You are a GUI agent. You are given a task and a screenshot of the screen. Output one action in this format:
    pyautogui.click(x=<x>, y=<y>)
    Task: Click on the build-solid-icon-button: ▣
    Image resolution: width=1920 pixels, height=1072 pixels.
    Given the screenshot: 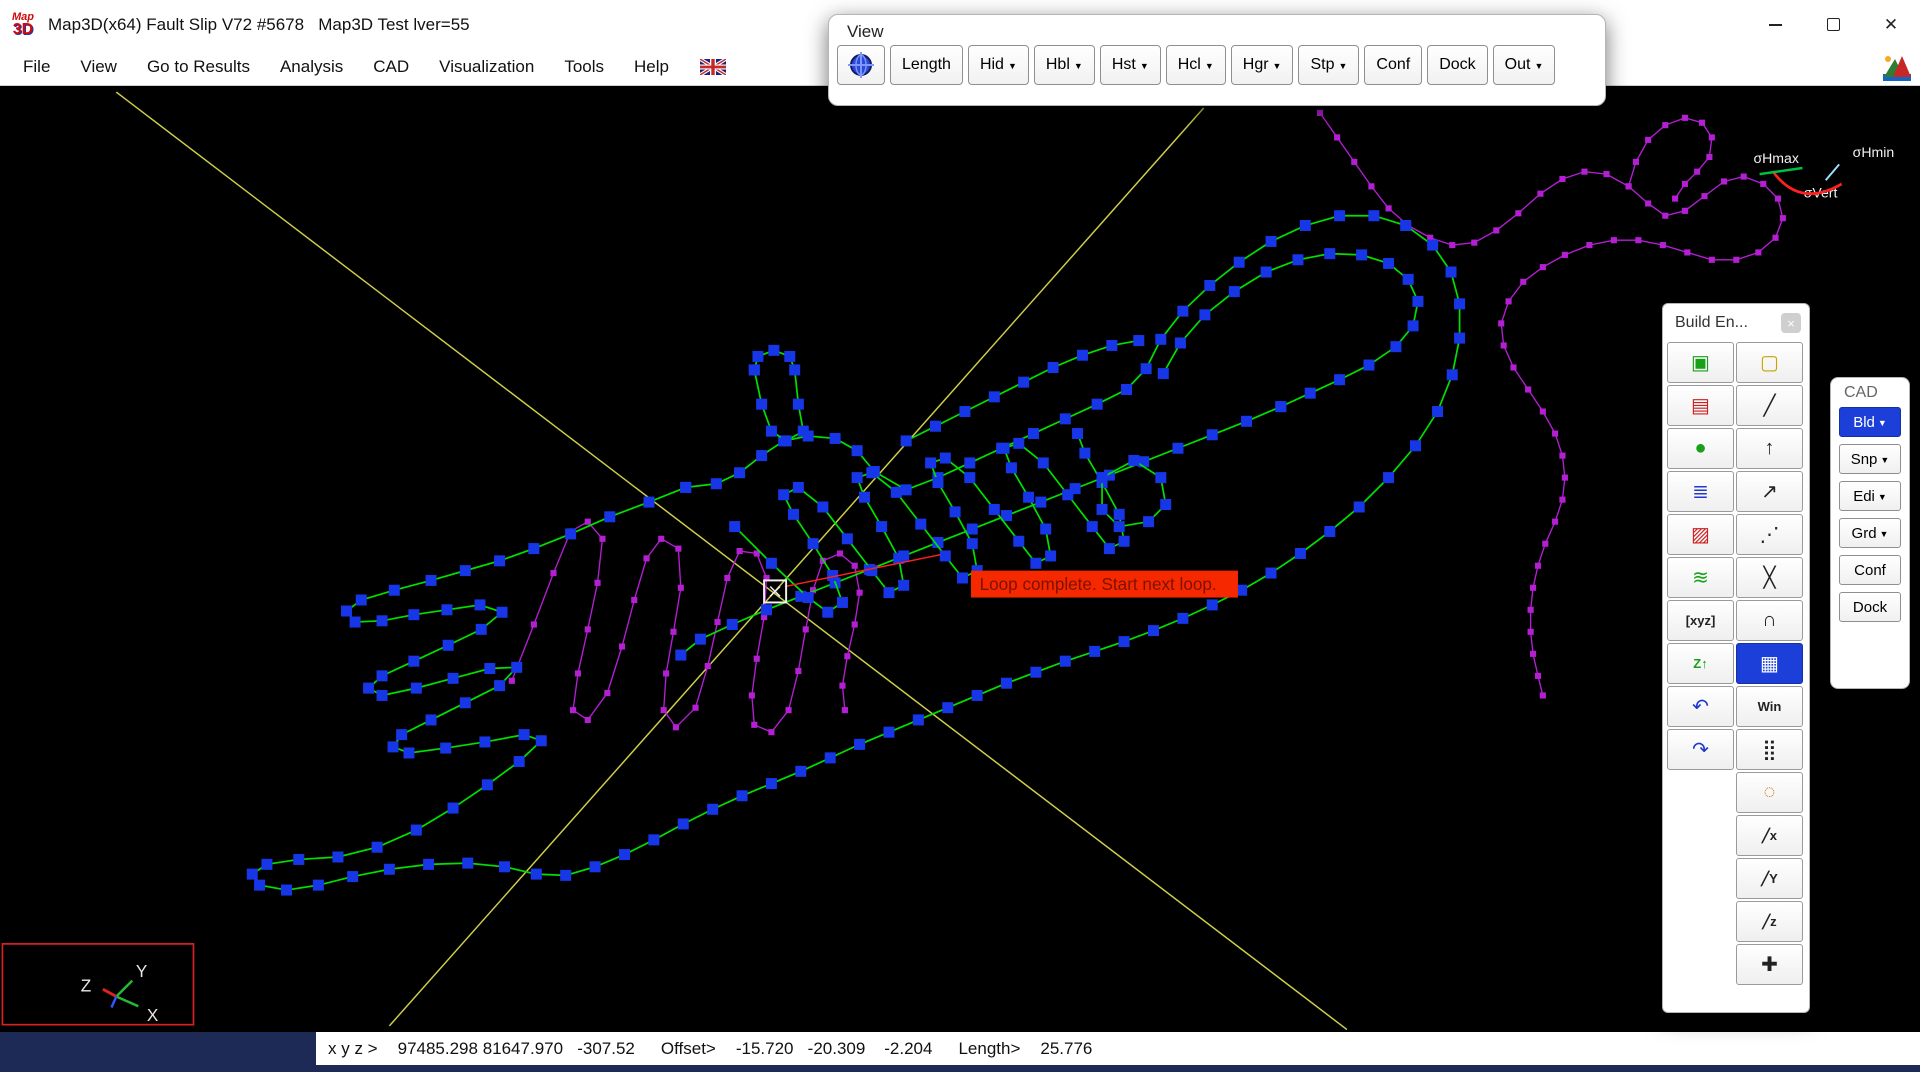 What is the action you would take?
    pyautogui.click(x=1700, y=362)
    